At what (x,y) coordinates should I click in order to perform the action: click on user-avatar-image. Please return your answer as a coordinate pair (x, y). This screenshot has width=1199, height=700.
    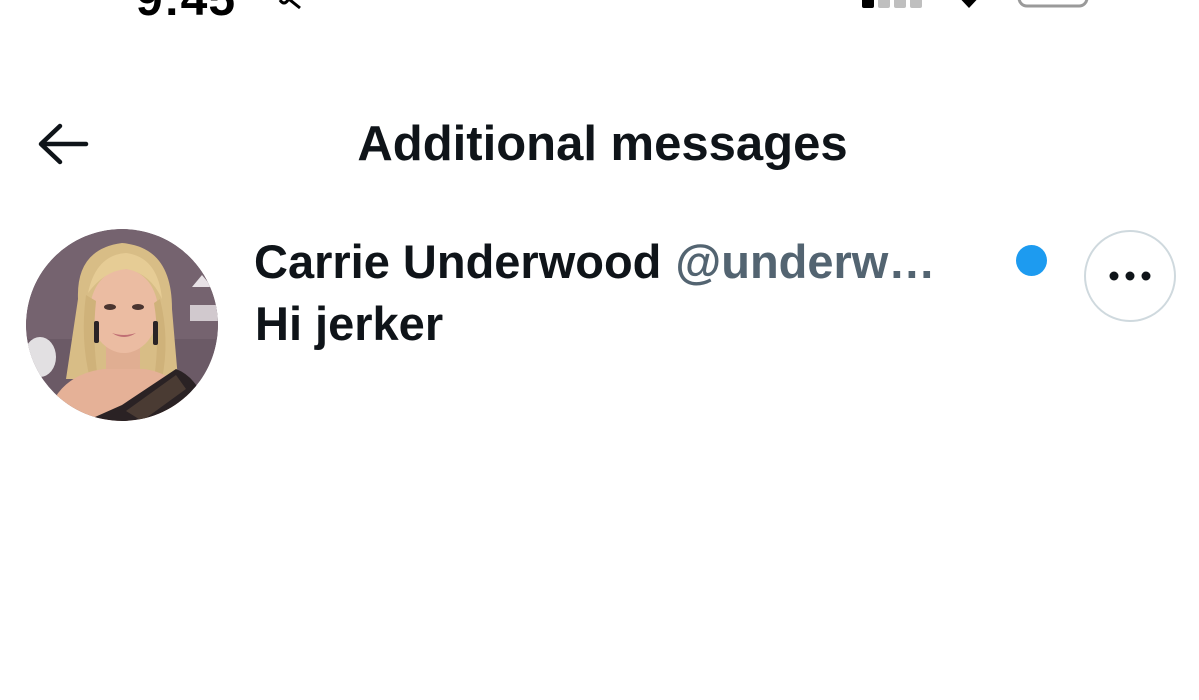
    Looking at the image, I should click on (122, 325).